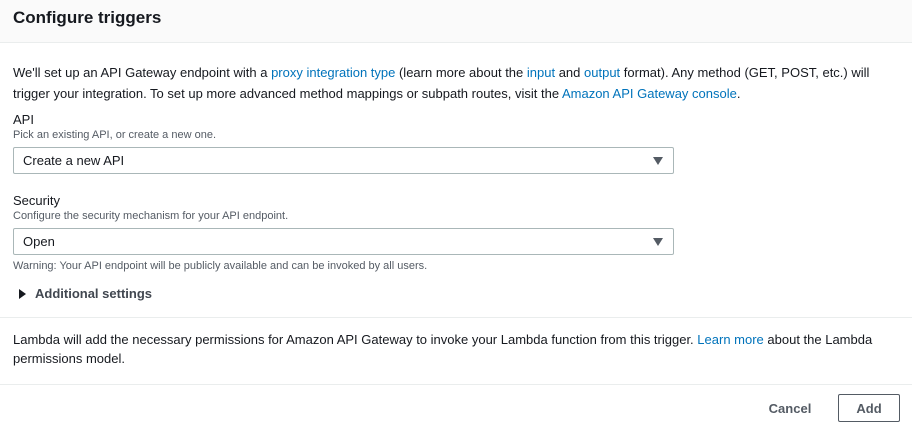 This screenshot has width=912, height=427. I want to click on panel-title: Configure triggers, so click(87, 17).